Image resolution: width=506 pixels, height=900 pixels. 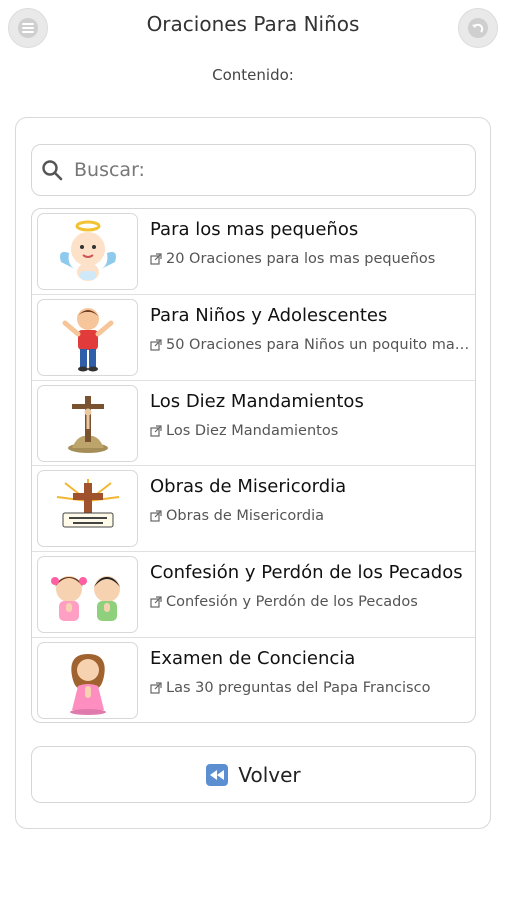 What do you see at coordinates (87, 337) in the screenshot?
I see `boy-waving-icon` at bounding box center [87, 337].